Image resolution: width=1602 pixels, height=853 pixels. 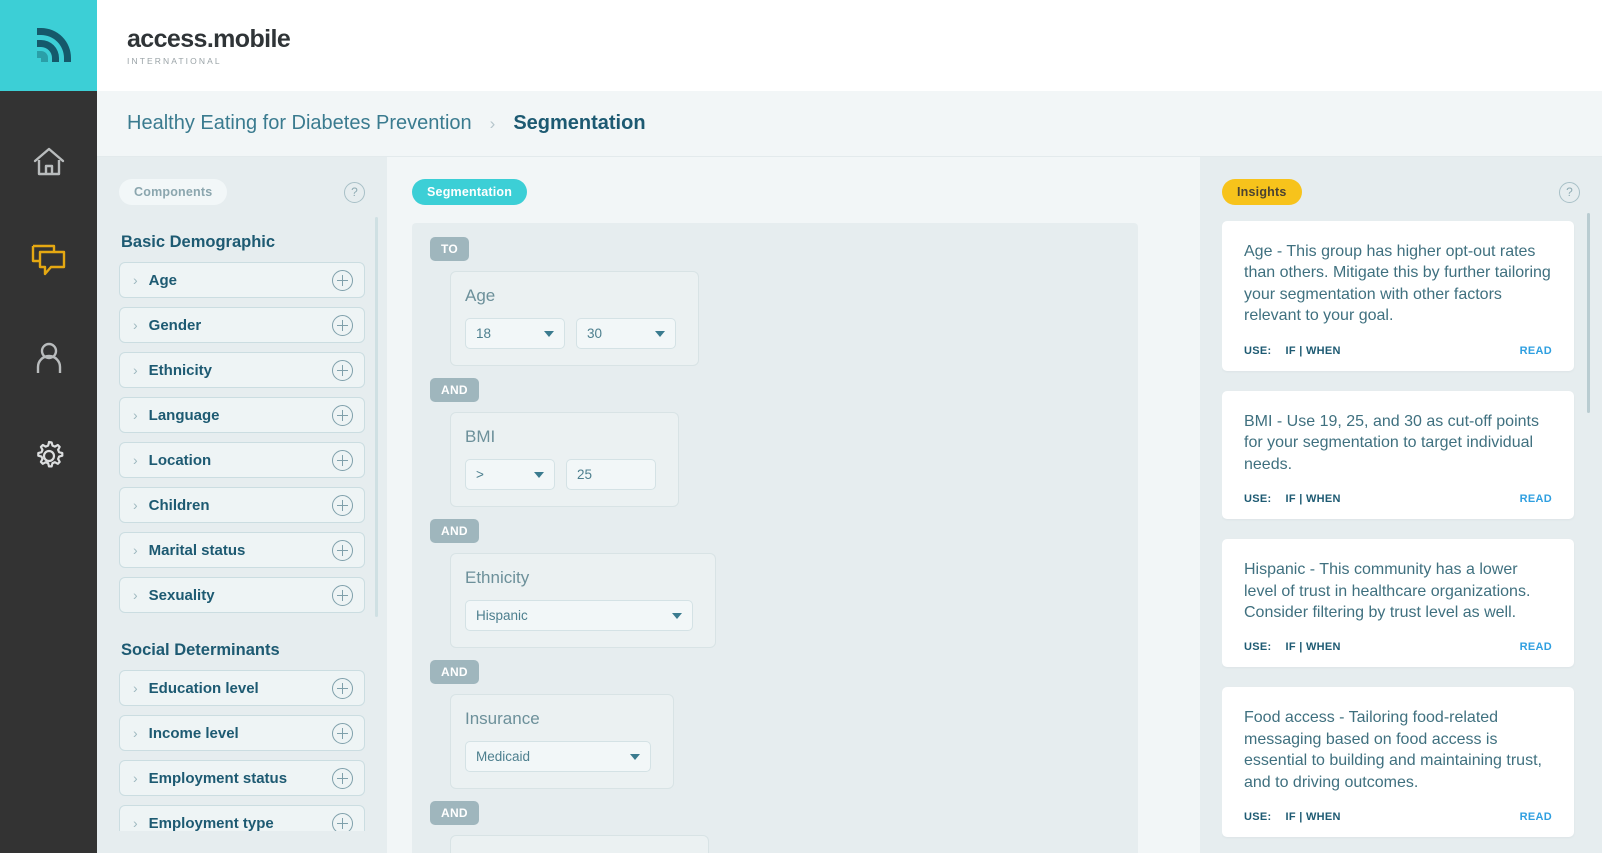 What do you see at coordinates (549, 333) in the screenshot?
I see `chevron-down-icon` at bounding box center [549, 333].